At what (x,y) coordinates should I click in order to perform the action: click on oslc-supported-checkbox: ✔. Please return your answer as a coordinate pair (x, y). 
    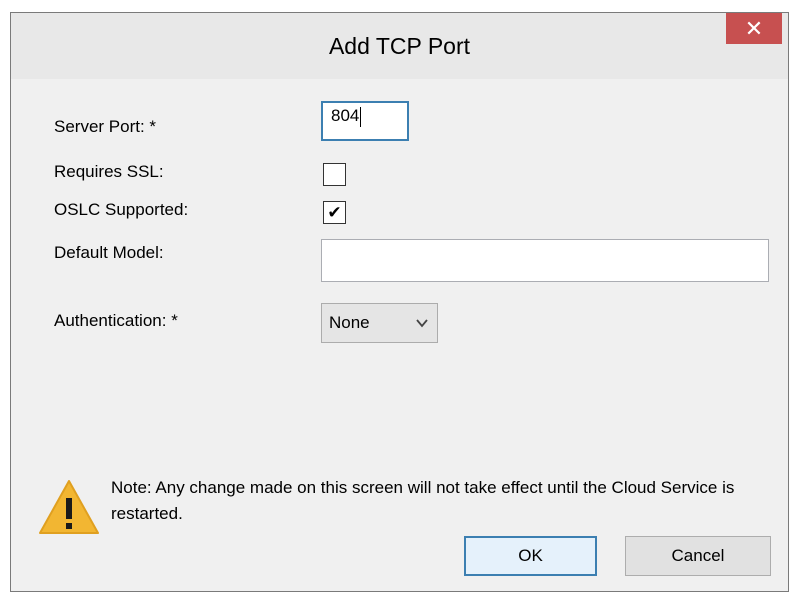
    Looking at the image, I should click on (334, 212).